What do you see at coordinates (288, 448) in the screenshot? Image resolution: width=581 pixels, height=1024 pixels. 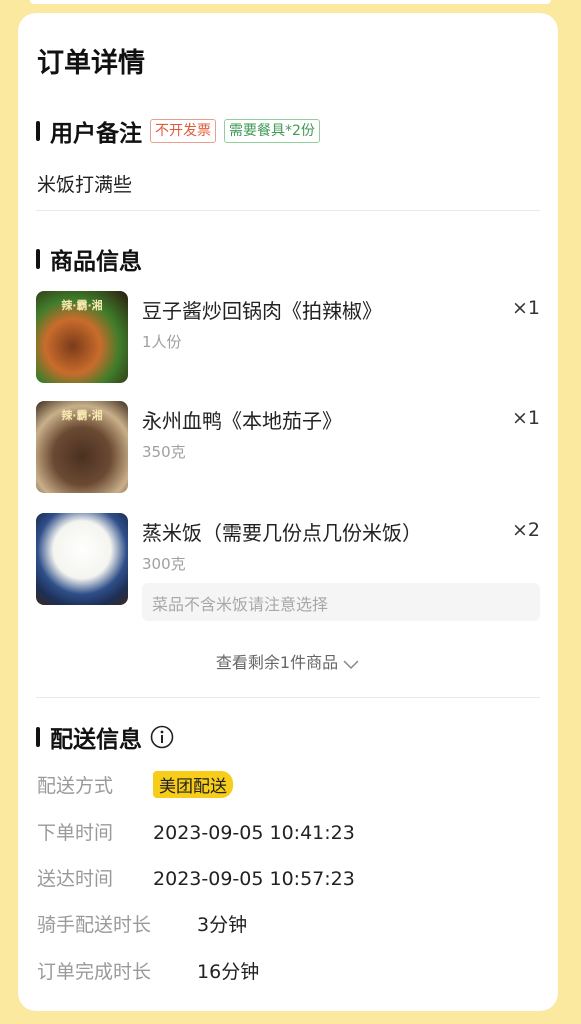 I see `product-item: 辣·霸·湘 永州血鸭《本地茄子》 ×1 350克` at bounding box center [288, 448].